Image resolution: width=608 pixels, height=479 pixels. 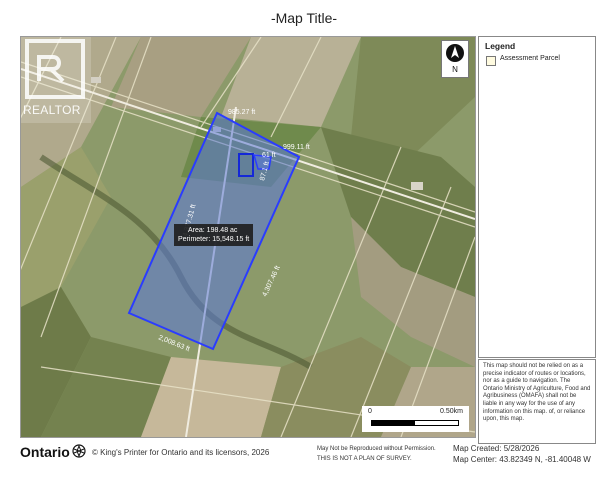 I want to click on north-arrow-icon, so click(x=455, y=53).